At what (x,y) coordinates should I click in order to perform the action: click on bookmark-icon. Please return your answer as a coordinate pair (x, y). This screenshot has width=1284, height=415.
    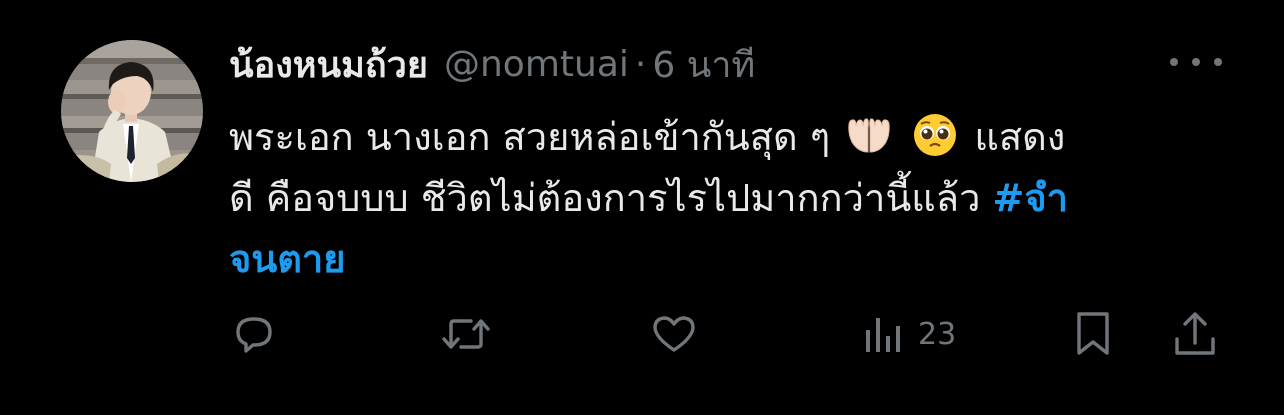
    Looking at the image, I should click on (1093, 333).